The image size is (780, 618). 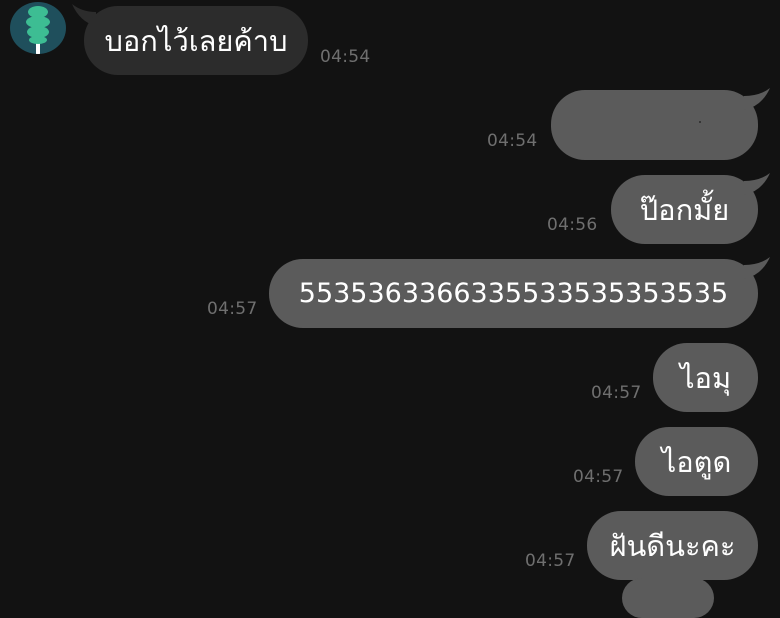 I want to click on message-text: บอกไว้เลยค้าบ, so click(x=196, y=40).